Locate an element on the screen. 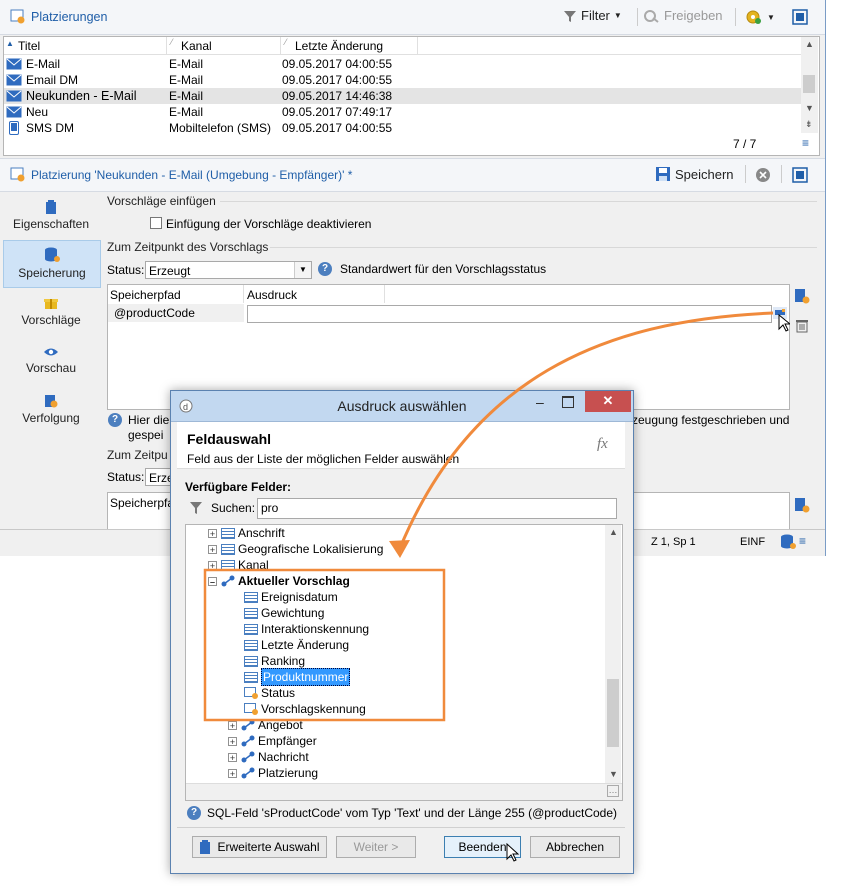 This screenshot has width=842, height=891. disable-insertion-checkbox is located at coordinates (156, 223).